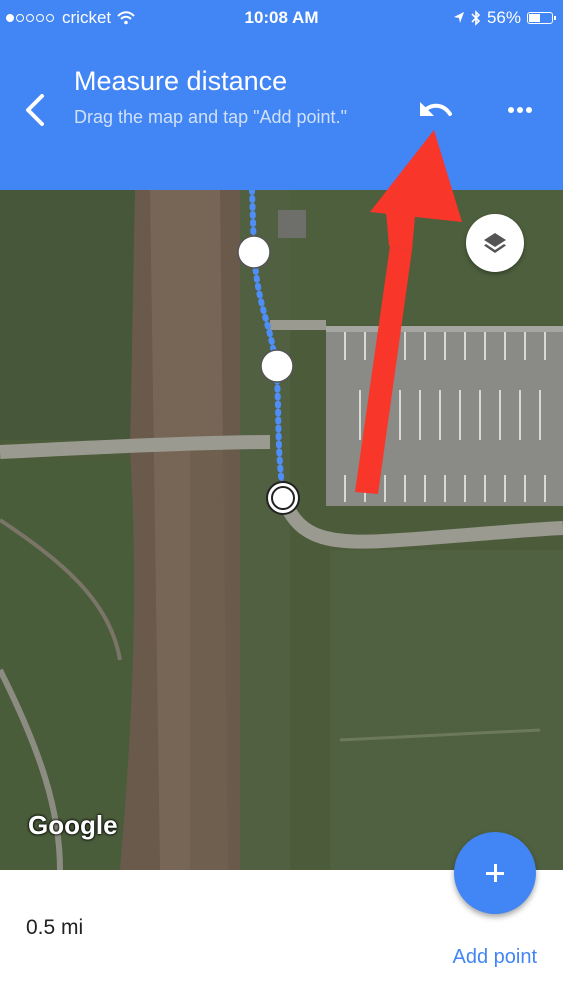 The image size is (563, 1000). Describe the element at coordinates (181, 81) in the screenshot. I see `page-title: Measure distance` at that location.